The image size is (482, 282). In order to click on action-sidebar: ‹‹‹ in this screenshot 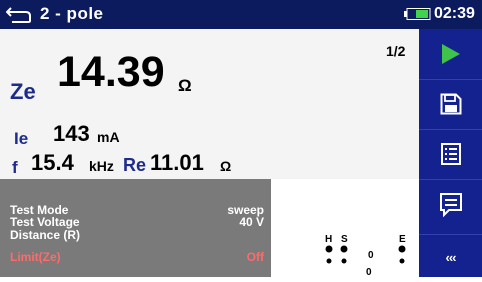, I will do `click(450, 153)`.